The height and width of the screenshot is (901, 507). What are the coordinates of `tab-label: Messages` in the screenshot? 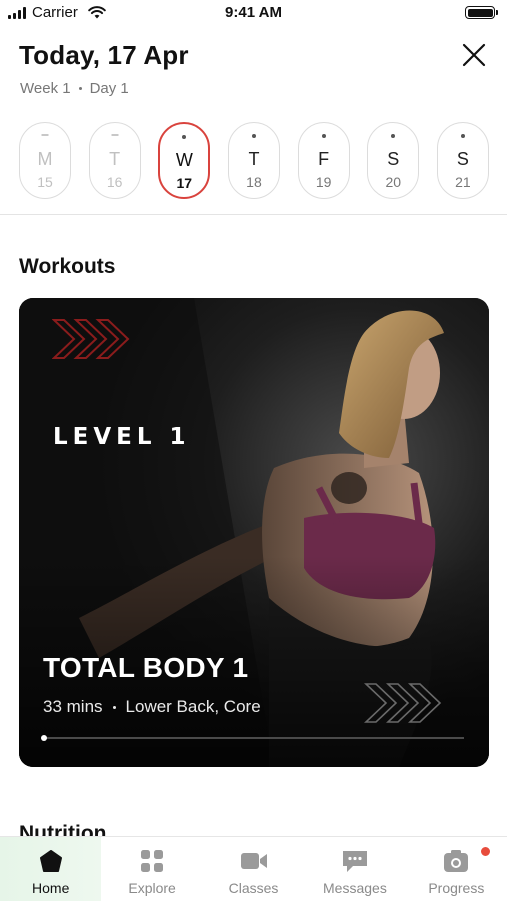 It's located at (355, 888).